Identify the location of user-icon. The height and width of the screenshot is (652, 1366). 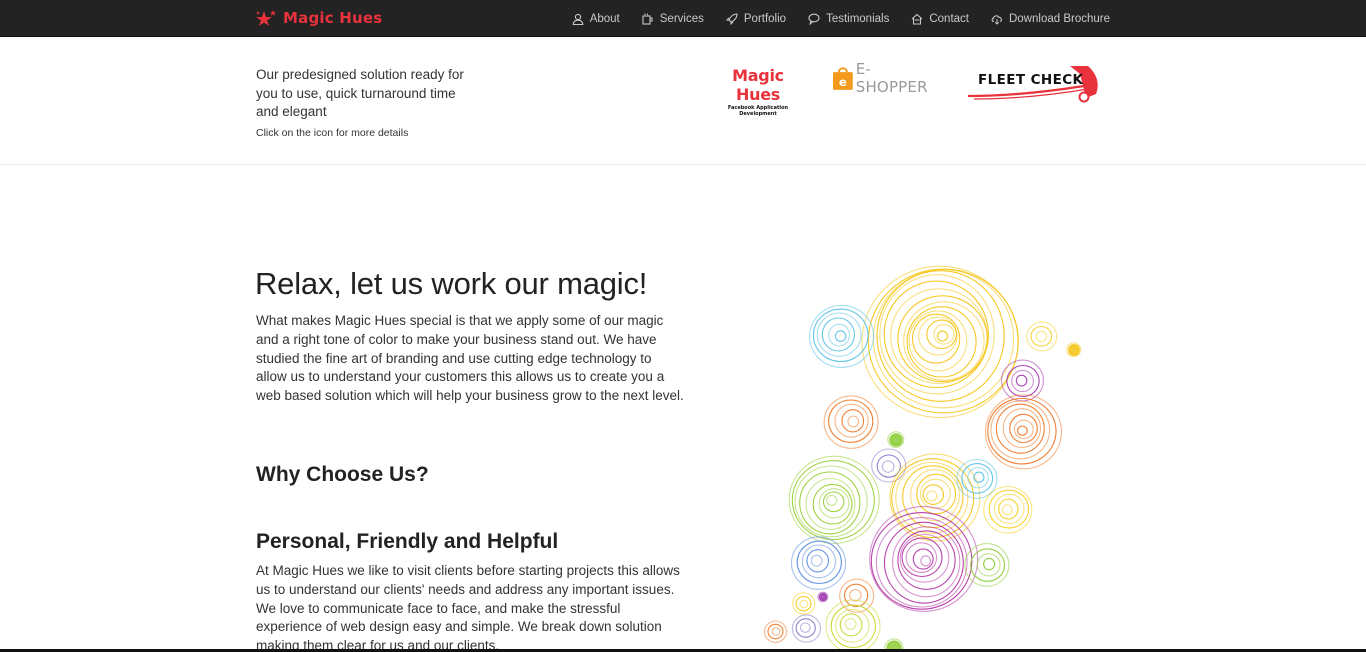
(578, 19).